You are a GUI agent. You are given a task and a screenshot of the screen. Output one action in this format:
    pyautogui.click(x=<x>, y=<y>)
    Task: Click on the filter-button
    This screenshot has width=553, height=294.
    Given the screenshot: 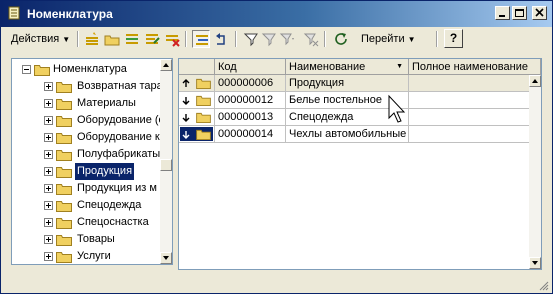 What is the action you would take?
    pyautogui.click(x=251, y=39)
    